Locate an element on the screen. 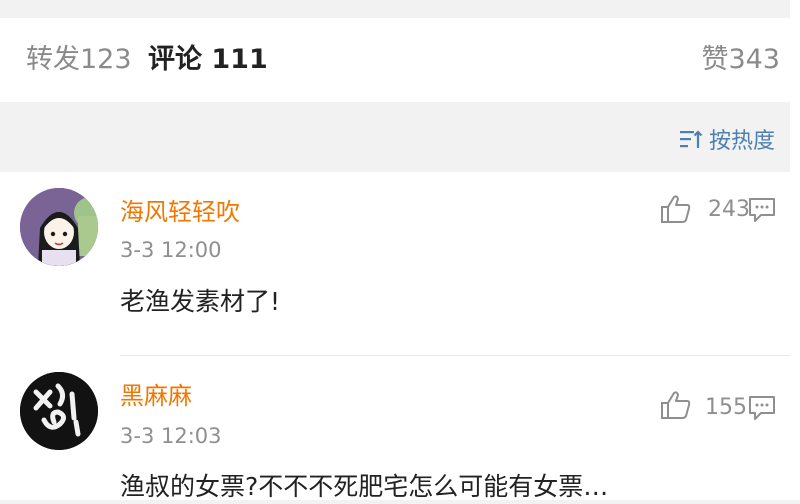 The width and height of the screenshot is (800, 504). top-gray-band is located at coordinates (400, 9).